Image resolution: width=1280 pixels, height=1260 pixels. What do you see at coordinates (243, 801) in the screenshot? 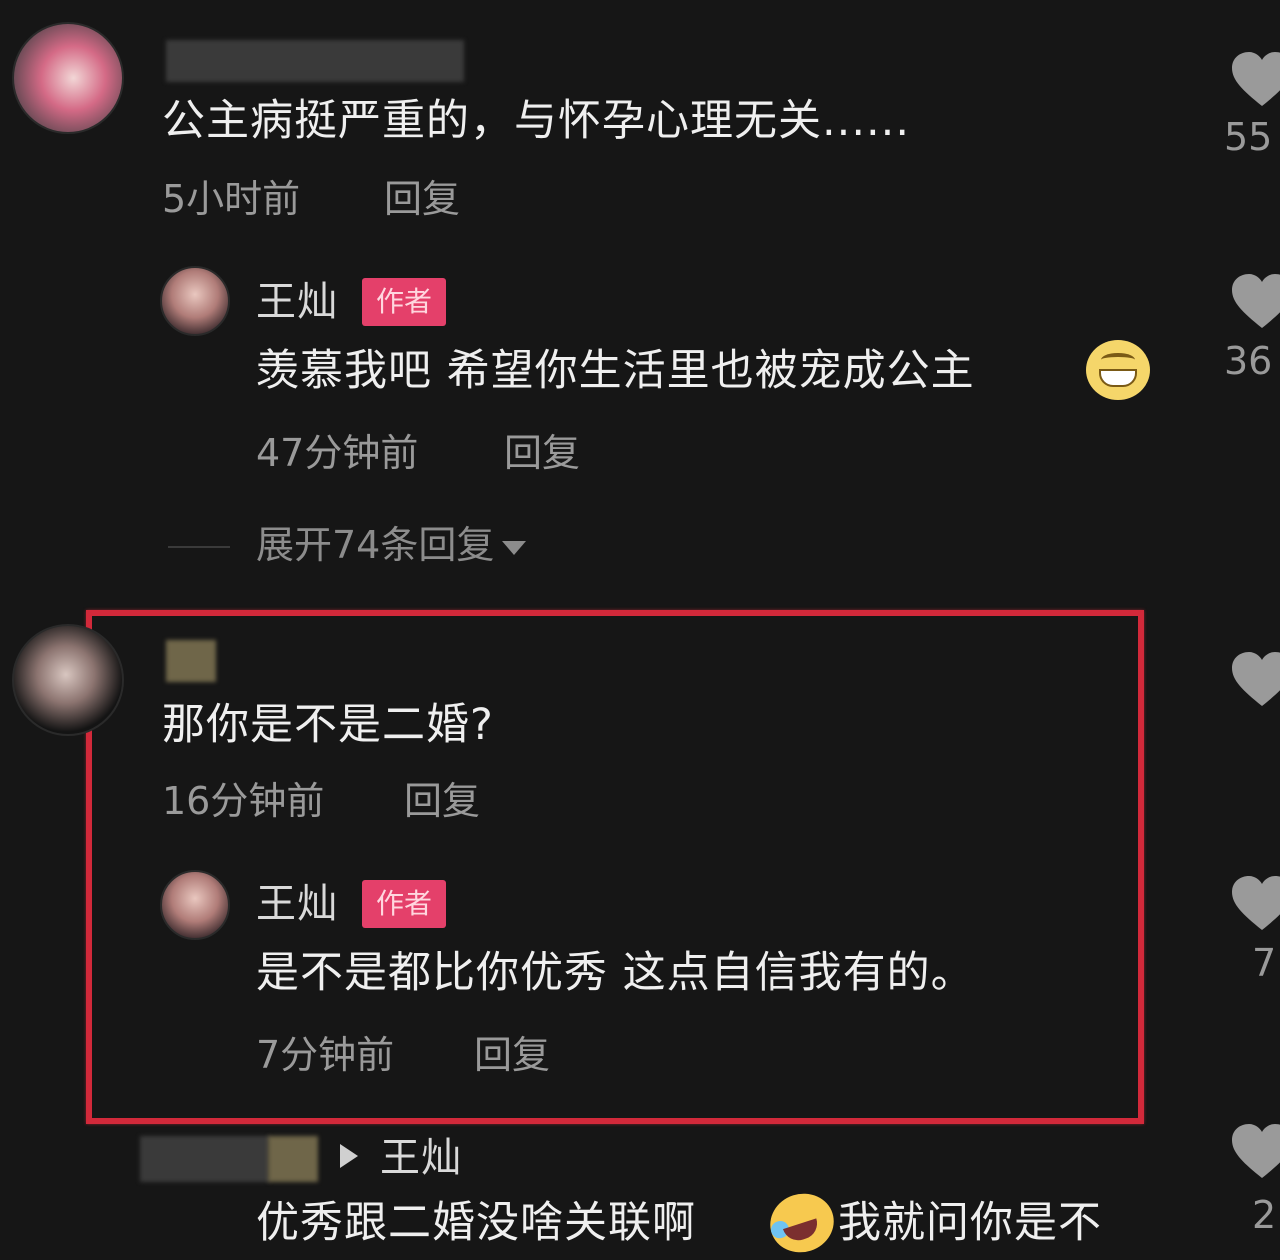
I see `comment-timestamp: 16分钟前` at bounding box center [243, 801].